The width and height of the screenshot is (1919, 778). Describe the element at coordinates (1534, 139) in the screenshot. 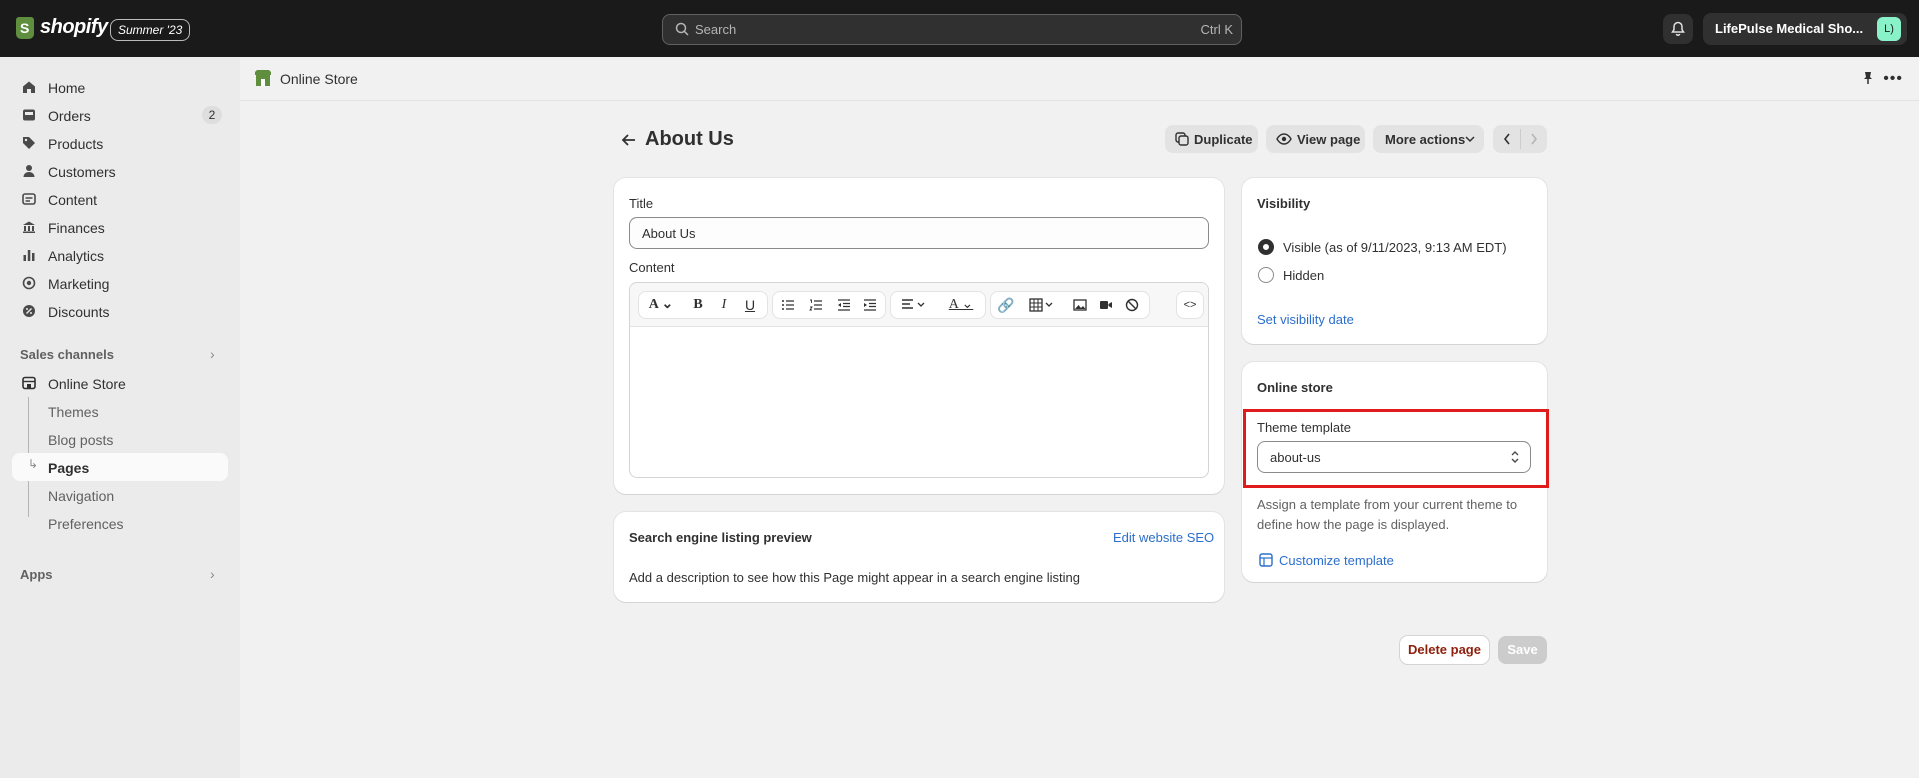

I see `chevron-right-icon` at that location.